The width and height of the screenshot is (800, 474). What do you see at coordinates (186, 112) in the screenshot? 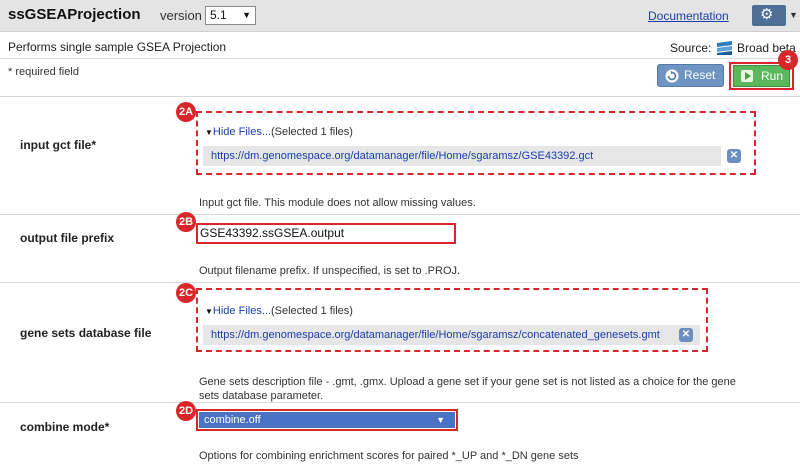
I see `callout-input-gct: 2A` at bounding box center [186, 112].